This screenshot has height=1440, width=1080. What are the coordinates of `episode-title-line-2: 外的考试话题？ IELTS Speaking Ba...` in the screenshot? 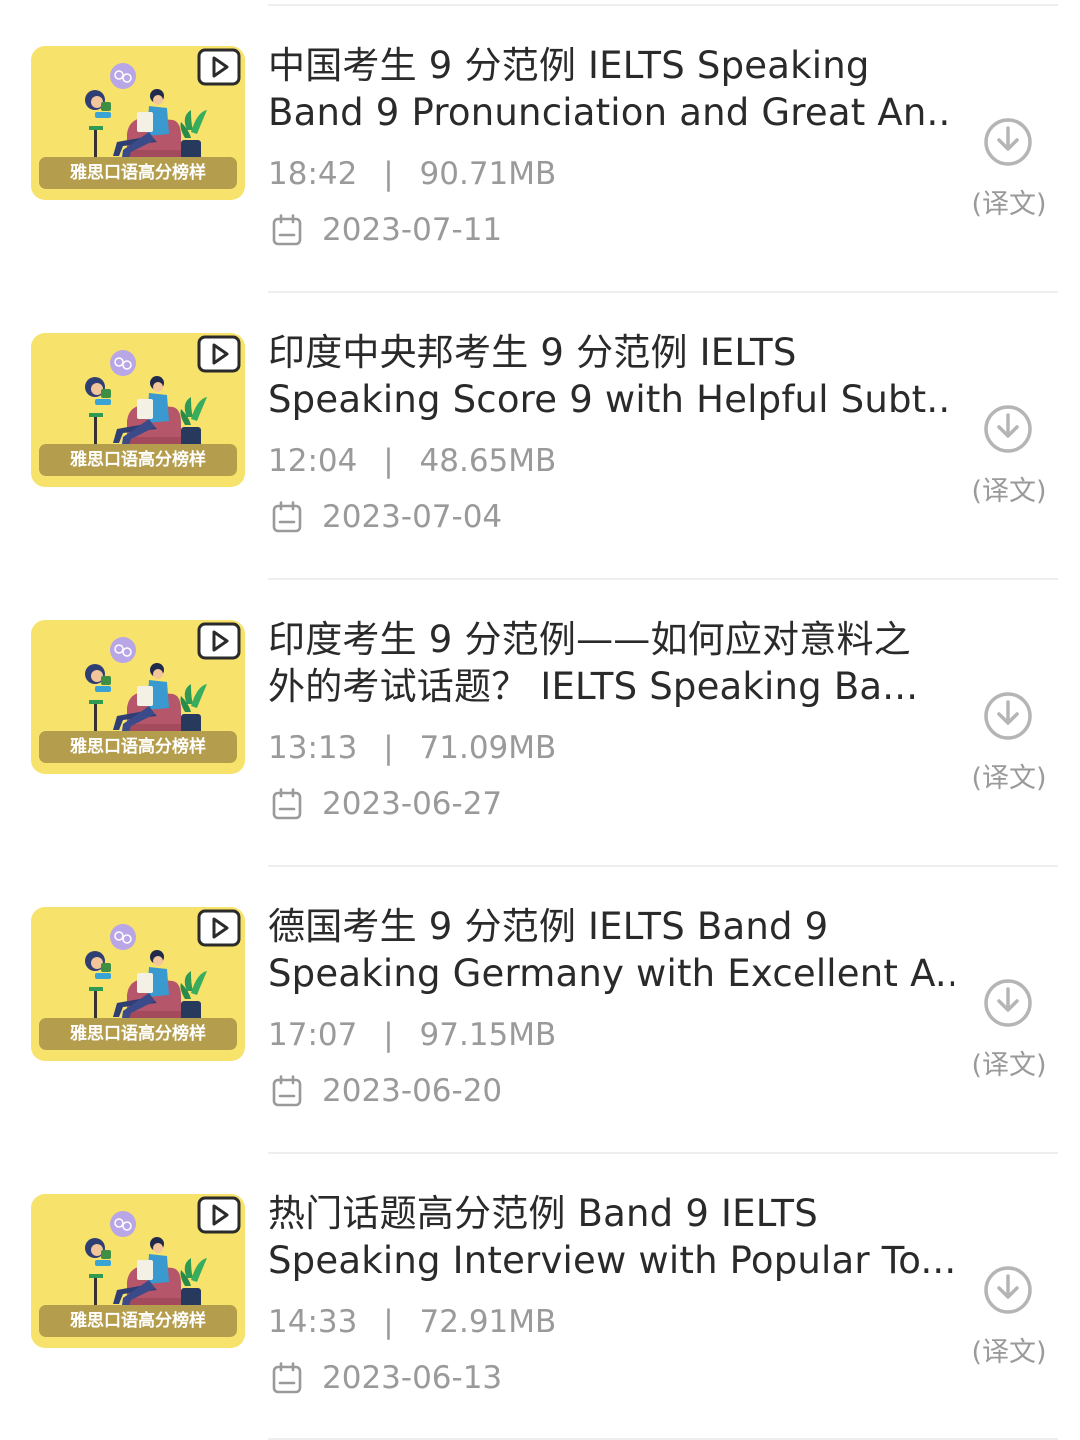 It's located at (593, 686).